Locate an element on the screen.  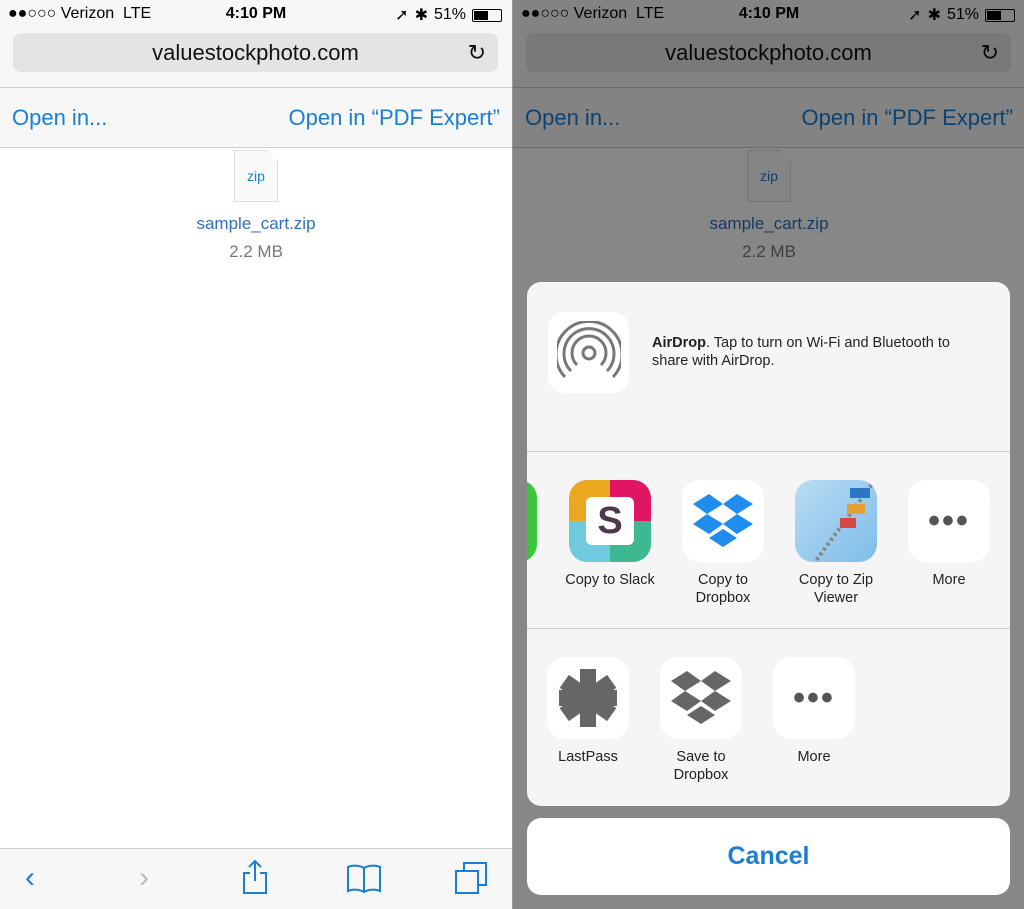
status-bar: ●●○○○ Verizon LTE 4:10 PM ➚ ✱ 51% is located at coordinates (256, 14).